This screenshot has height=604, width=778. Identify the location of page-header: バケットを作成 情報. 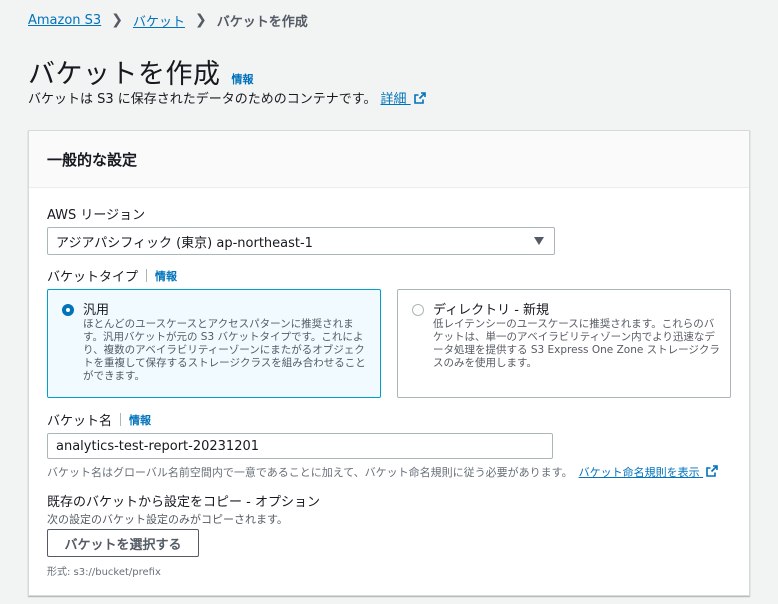
(141, 71).